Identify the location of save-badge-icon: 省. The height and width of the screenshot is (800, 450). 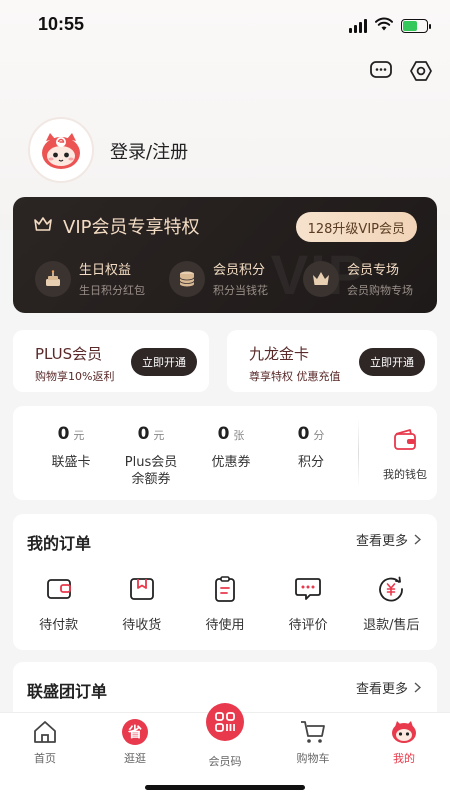
(135, 732).